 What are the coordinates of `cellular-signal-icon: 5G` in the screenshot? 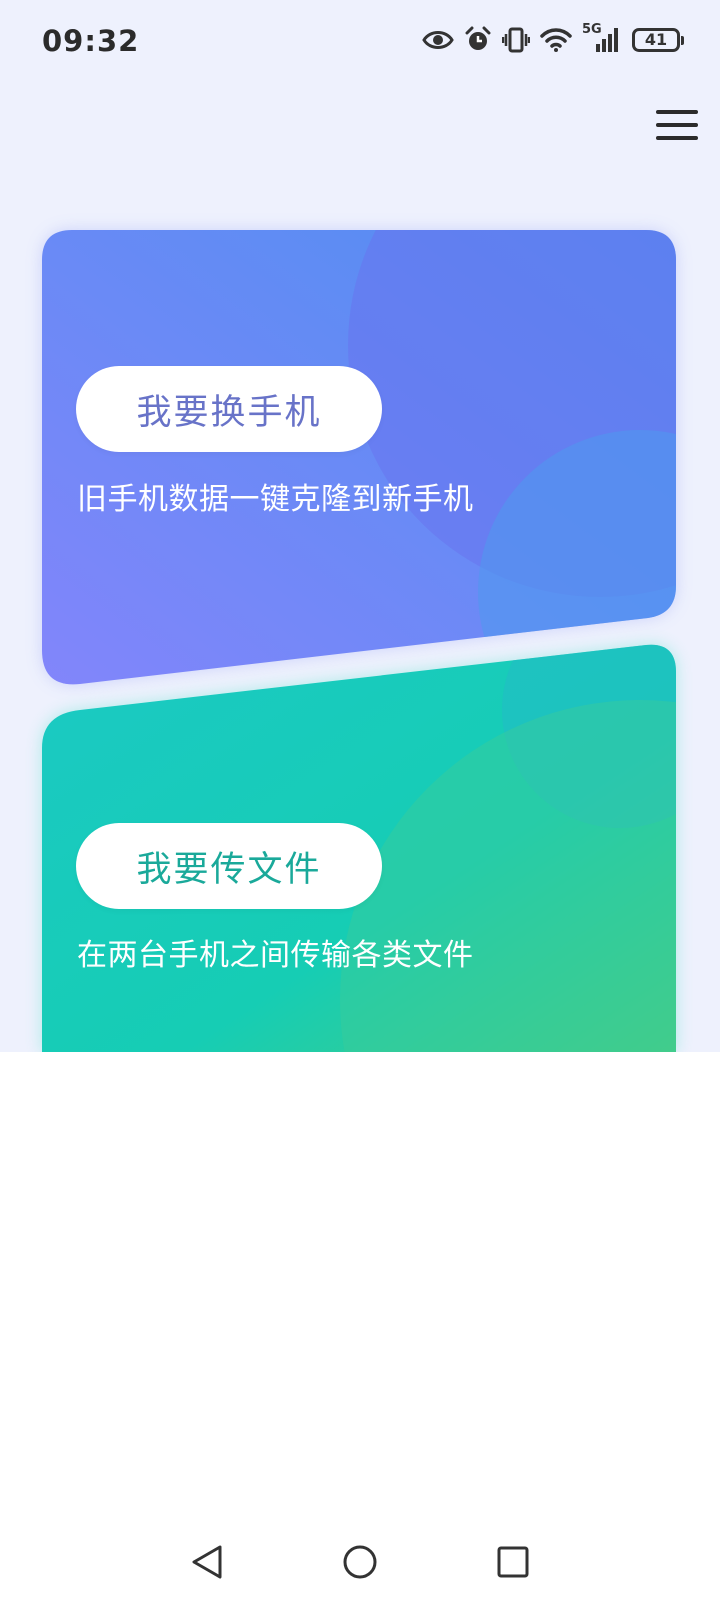 It's located at (602, 38).